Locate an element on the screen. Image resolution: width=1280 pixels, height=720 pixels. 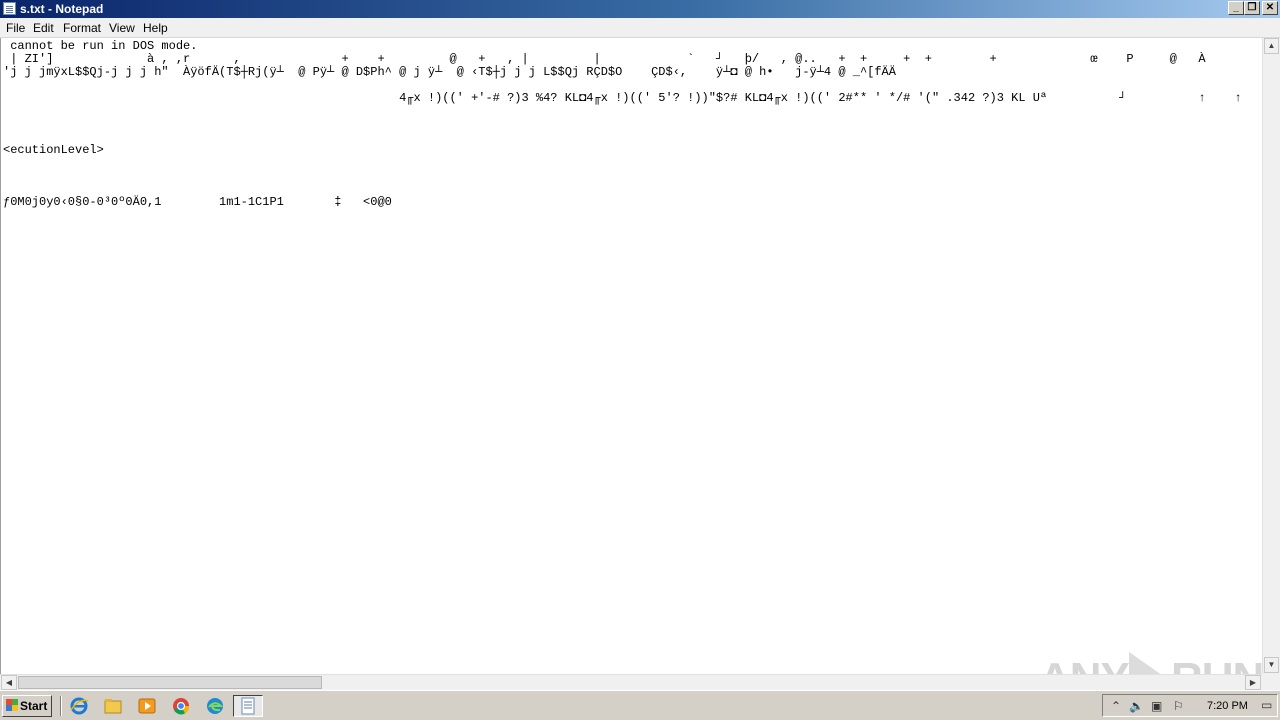
play-icon is located at coordinates (1149, 663).